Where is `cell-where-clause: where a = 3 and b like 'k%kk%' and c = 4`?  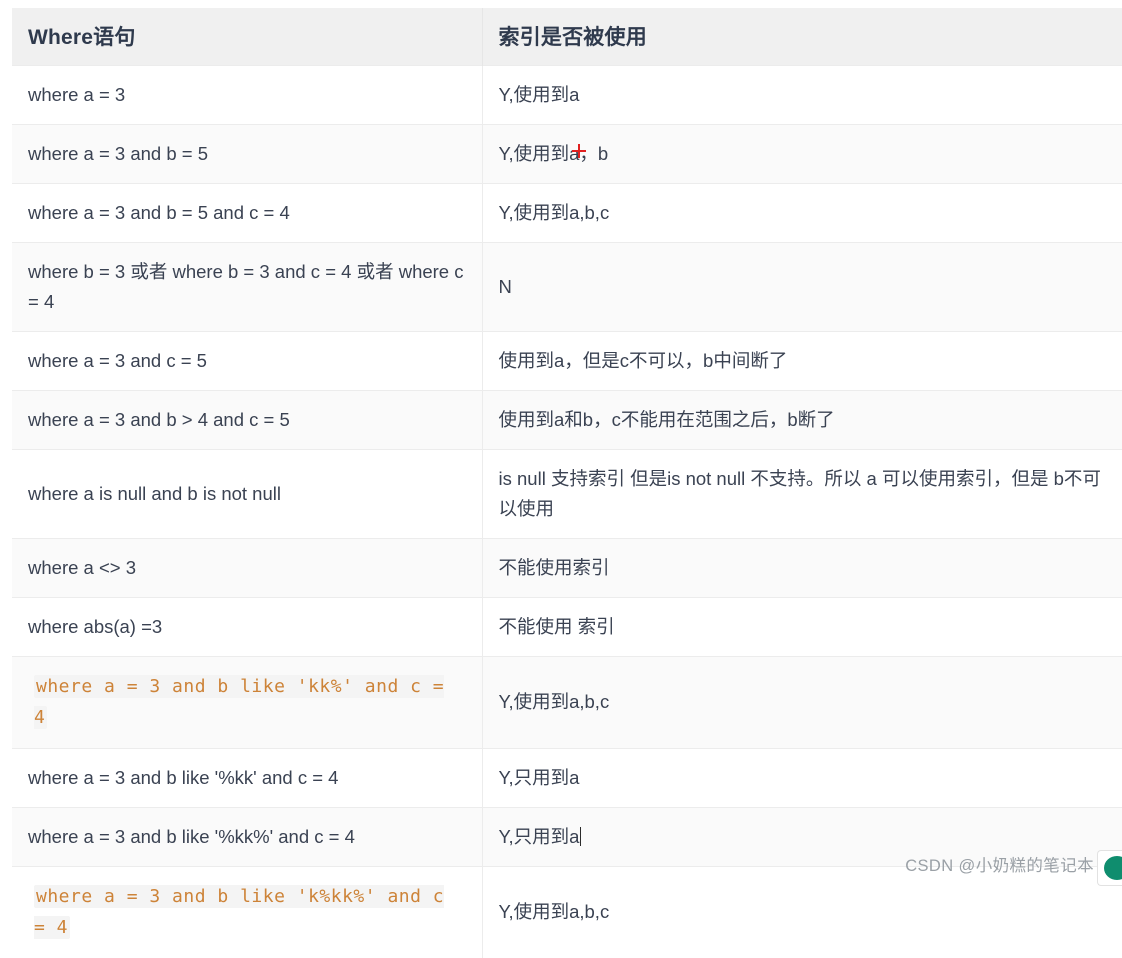 cell-where-clause: where a = 3 and b like 'k%kk%' and c = 4 is located at coordinates (247, 911).